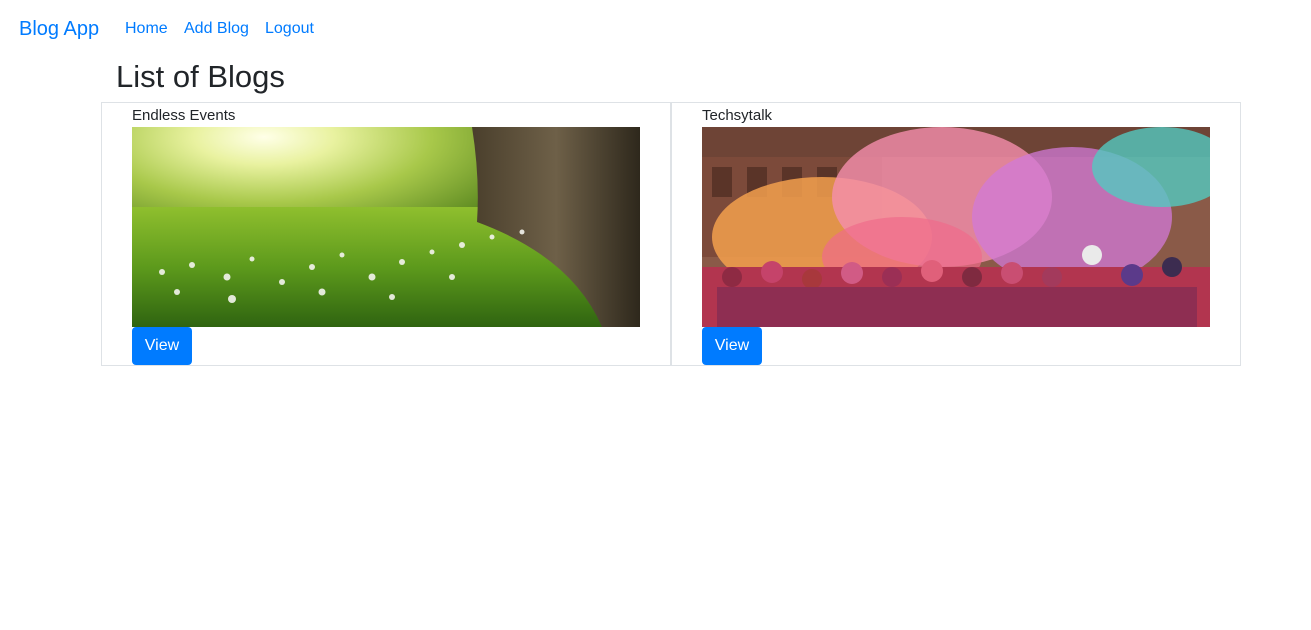 Image resolution: width=1311 pixels, height=630 pixels. I want to click on nav-link-add-blog: Add Blog, so click(216, 29).